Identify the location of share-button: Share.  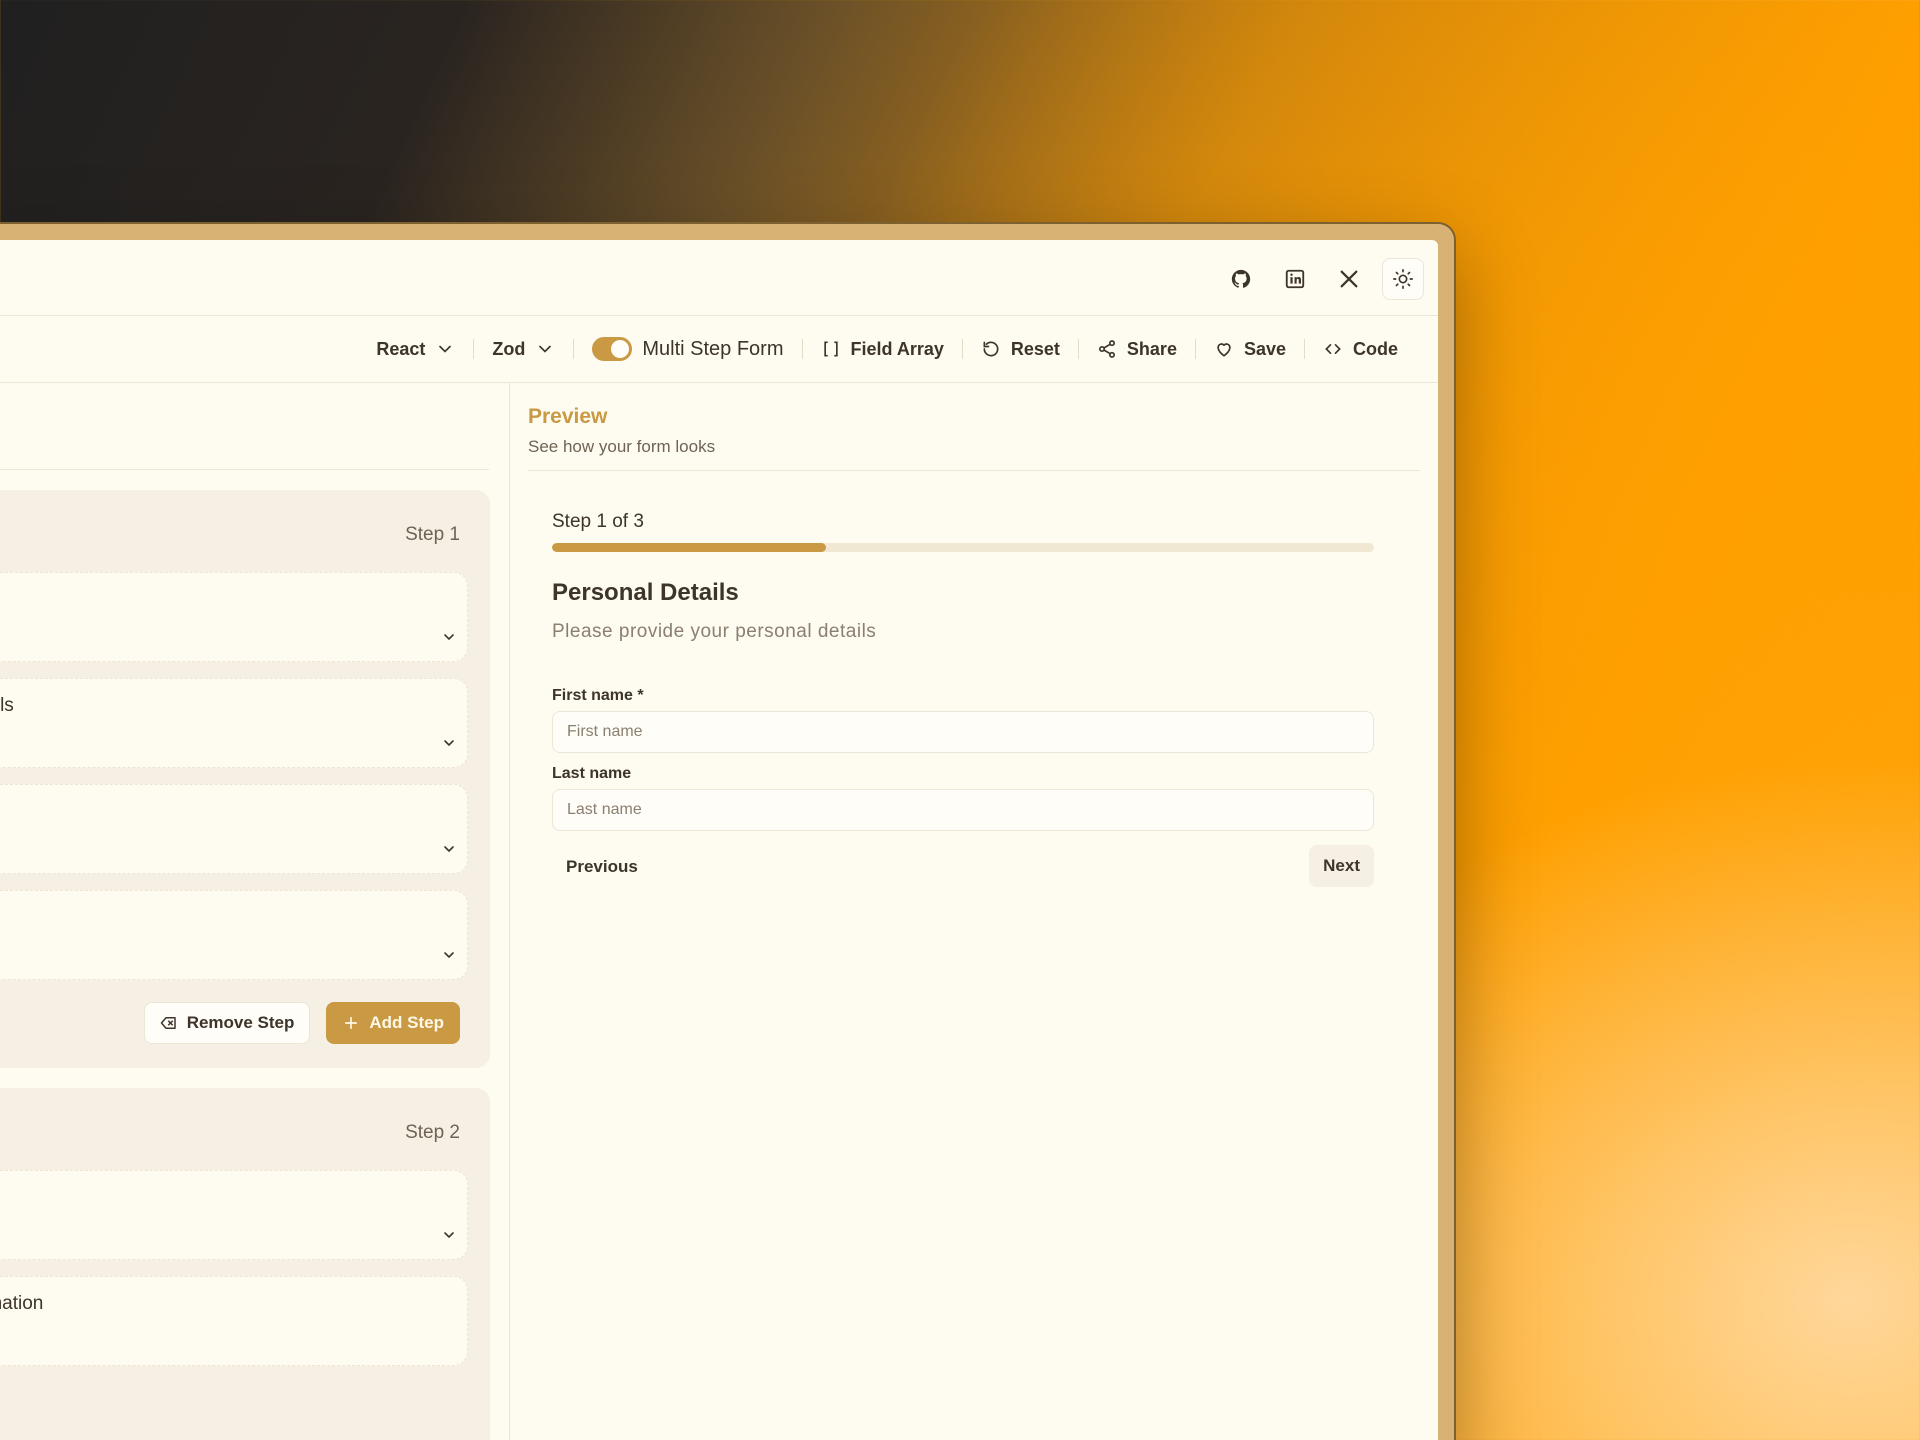
(1137, 349).